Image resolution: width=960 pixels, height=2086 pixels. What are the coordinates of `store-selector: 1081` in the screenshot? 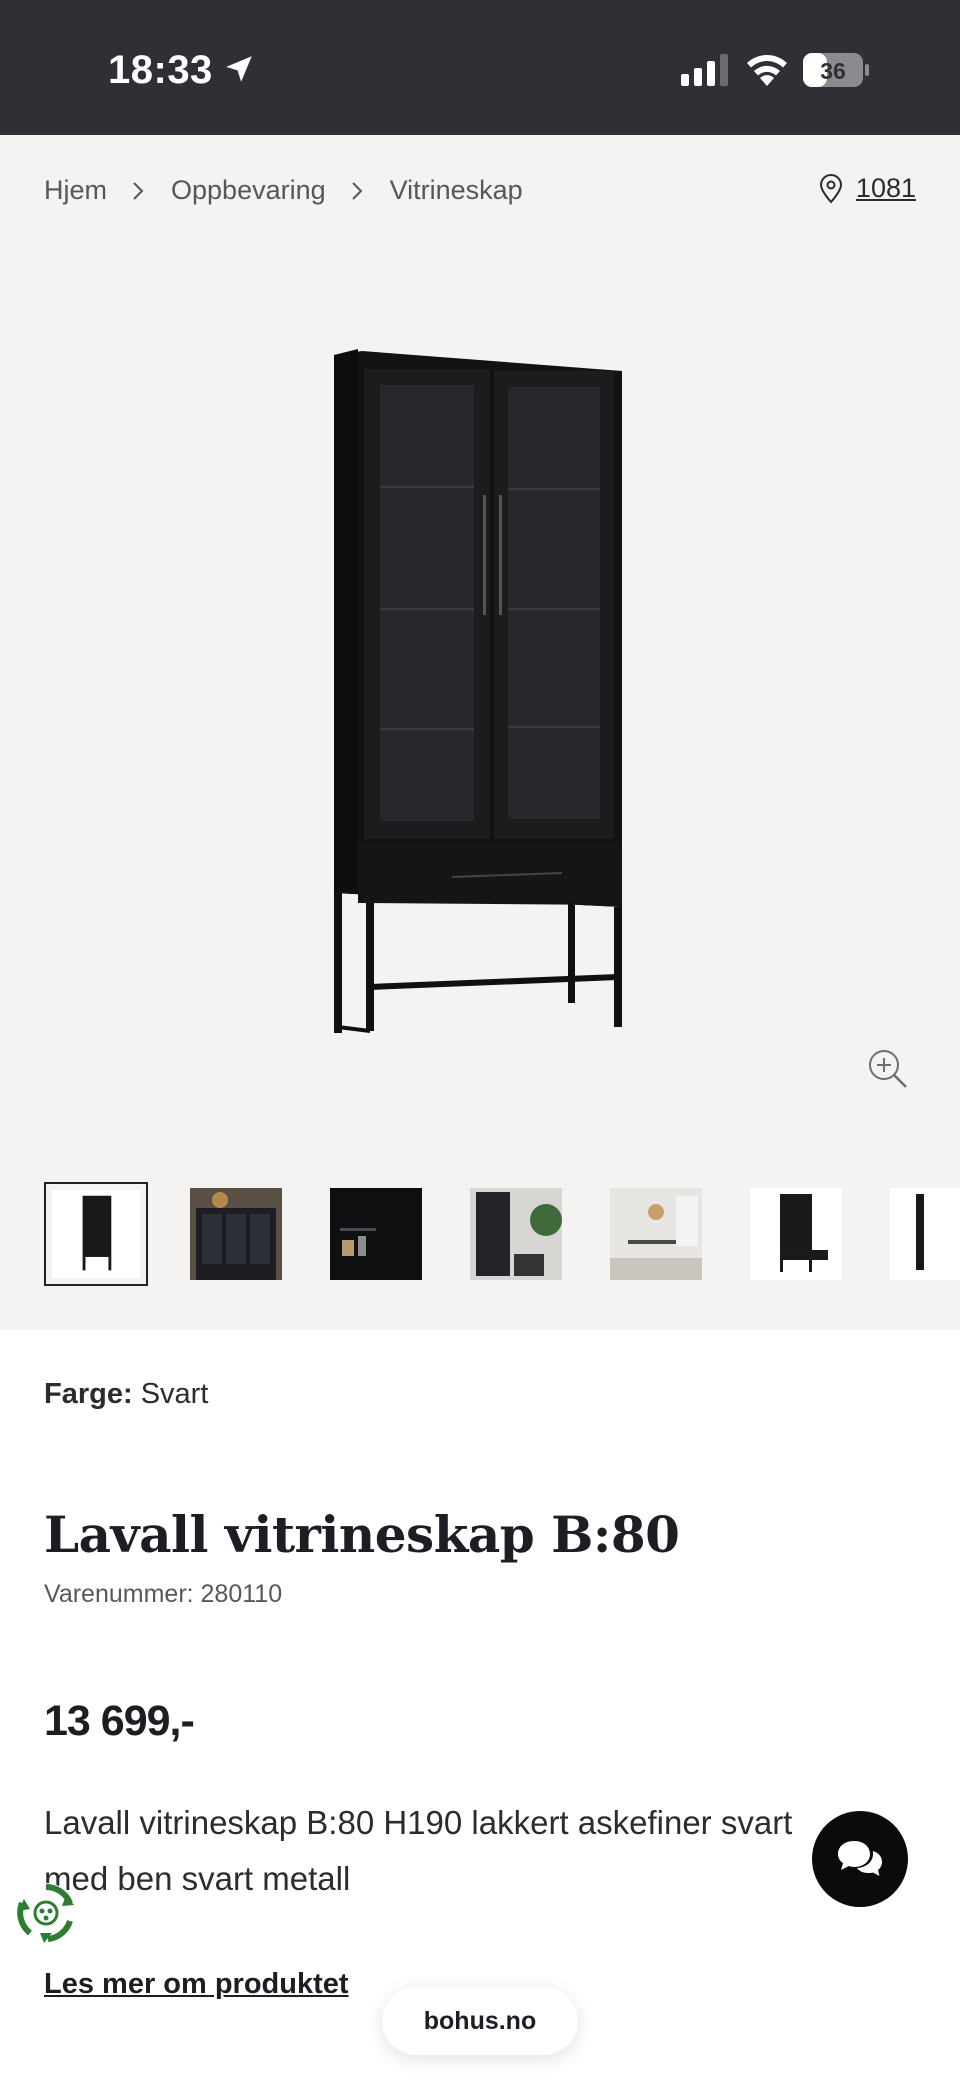 It's located at (867, 188).